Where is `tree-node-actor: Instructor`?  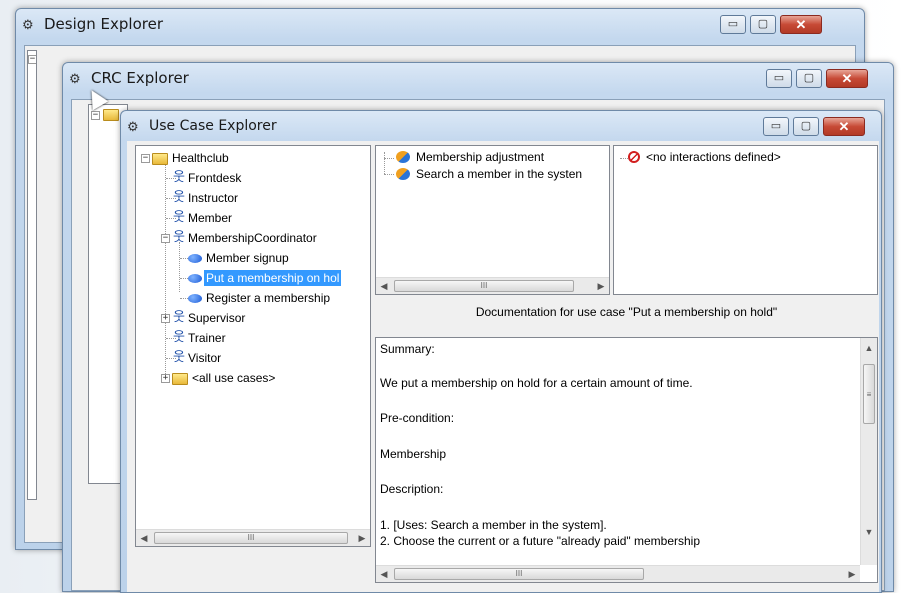 tree-node-actor: Instructor is located at coordinates (213, 198).